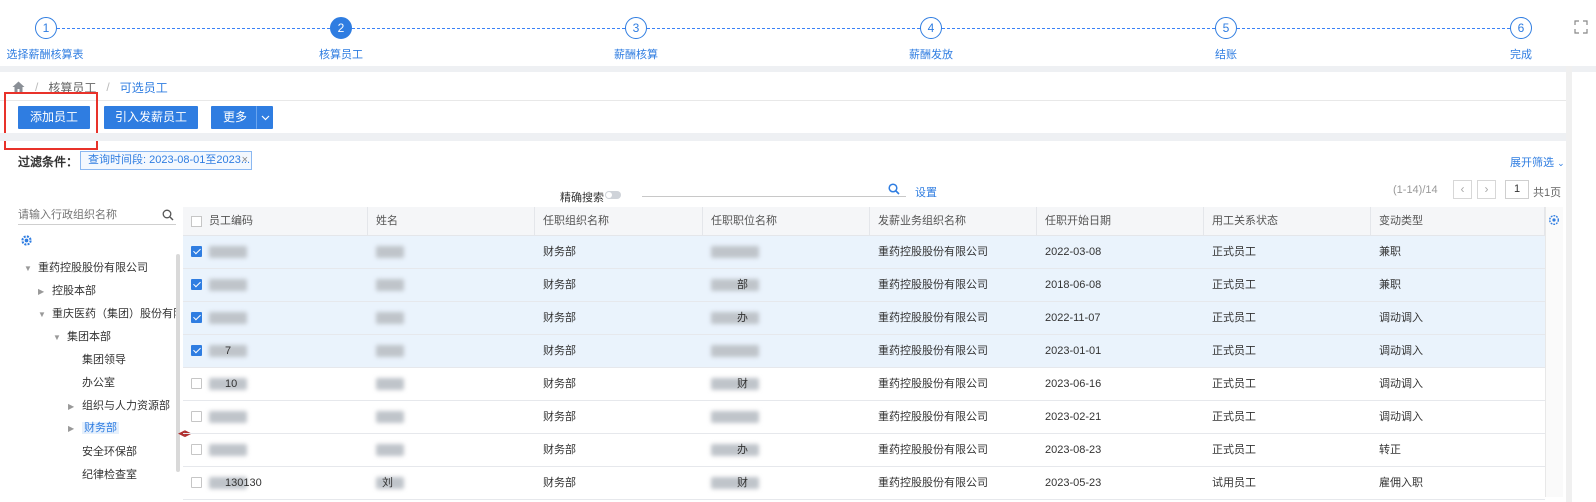 The image size is (1596, 502). I want to click on cell-text: 刘, so click(387, 483).